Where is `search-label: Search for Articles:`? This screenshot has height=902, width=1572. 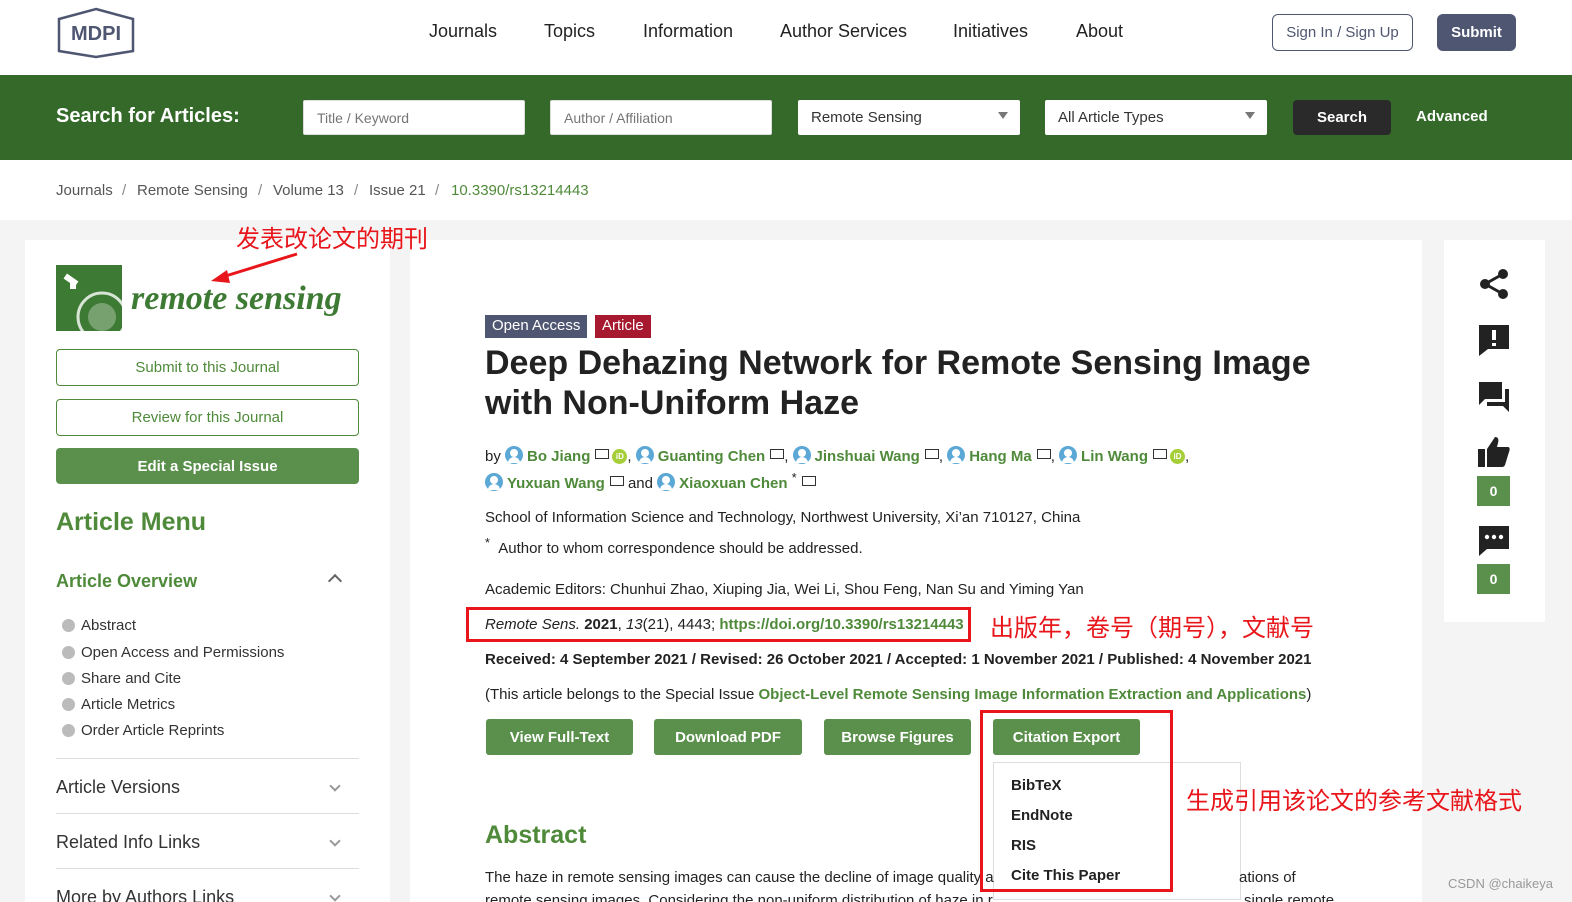 search-label: Search for Articles: is located at coordinates (148, 116).